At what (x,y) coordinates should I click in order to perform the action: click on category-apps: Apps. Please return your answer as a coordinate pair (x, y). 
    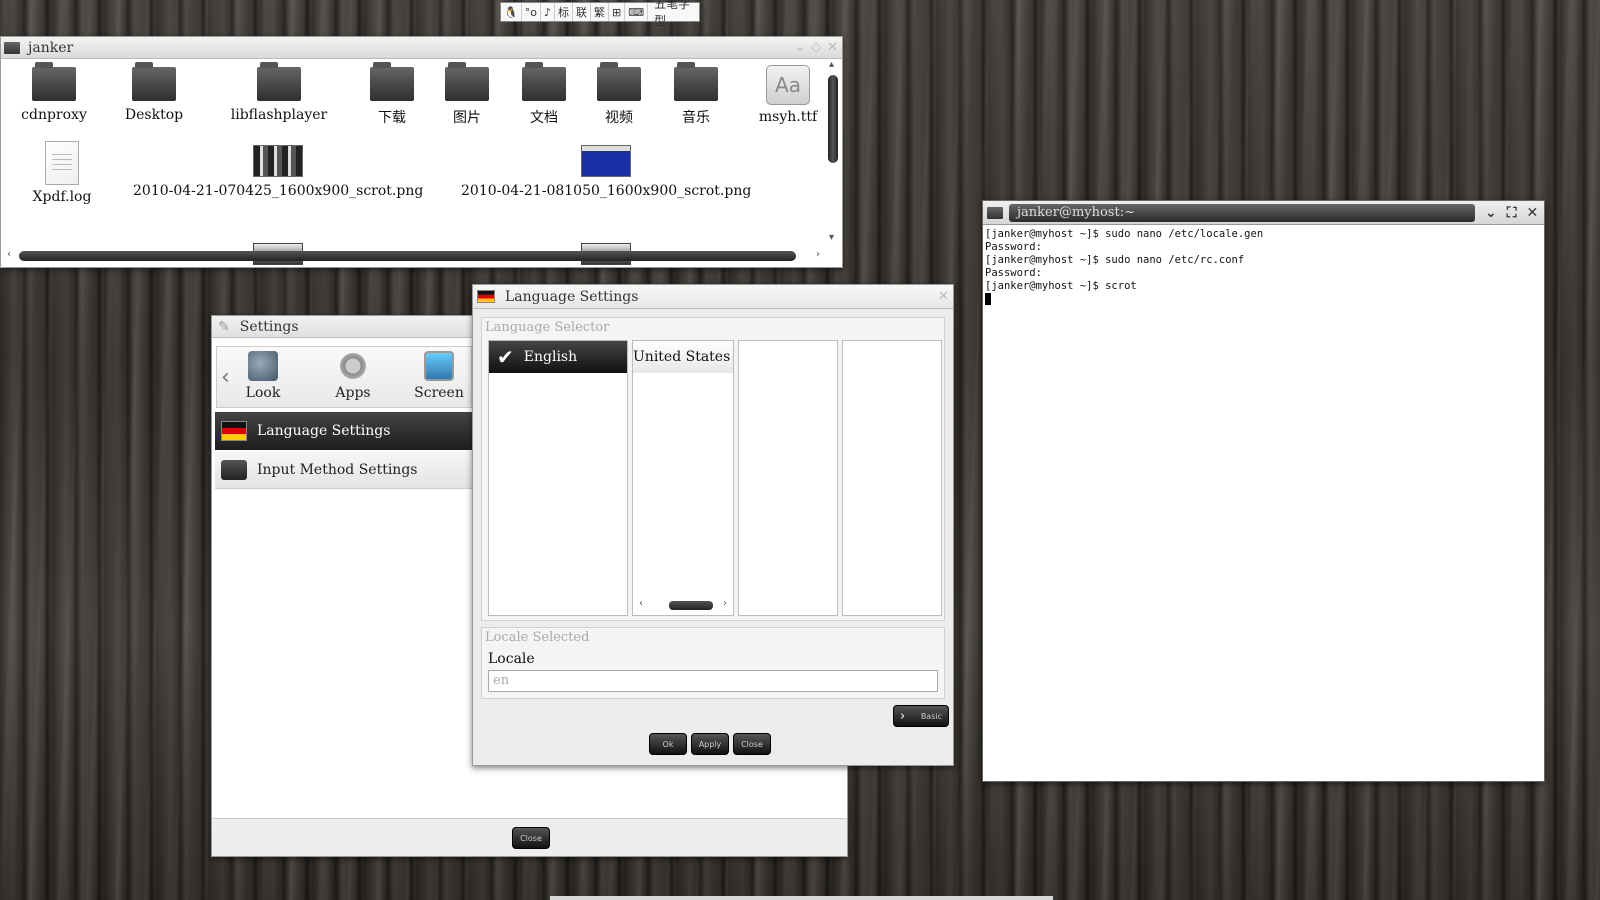
    Looking at the image, I should click on (353, 376).